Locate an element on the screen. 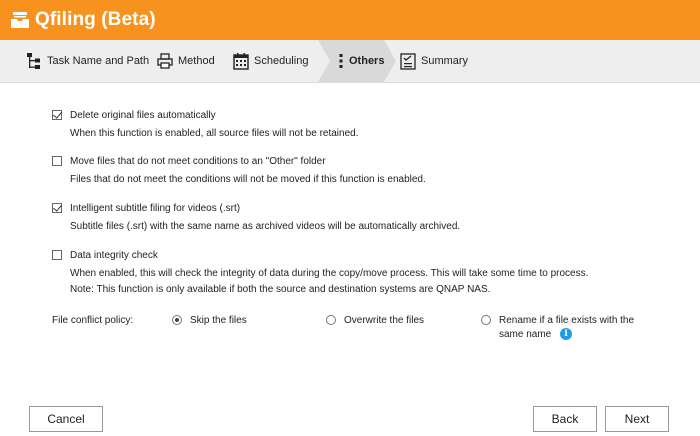  subtitle-filing-checkbox is located at coordinates (57, 208).